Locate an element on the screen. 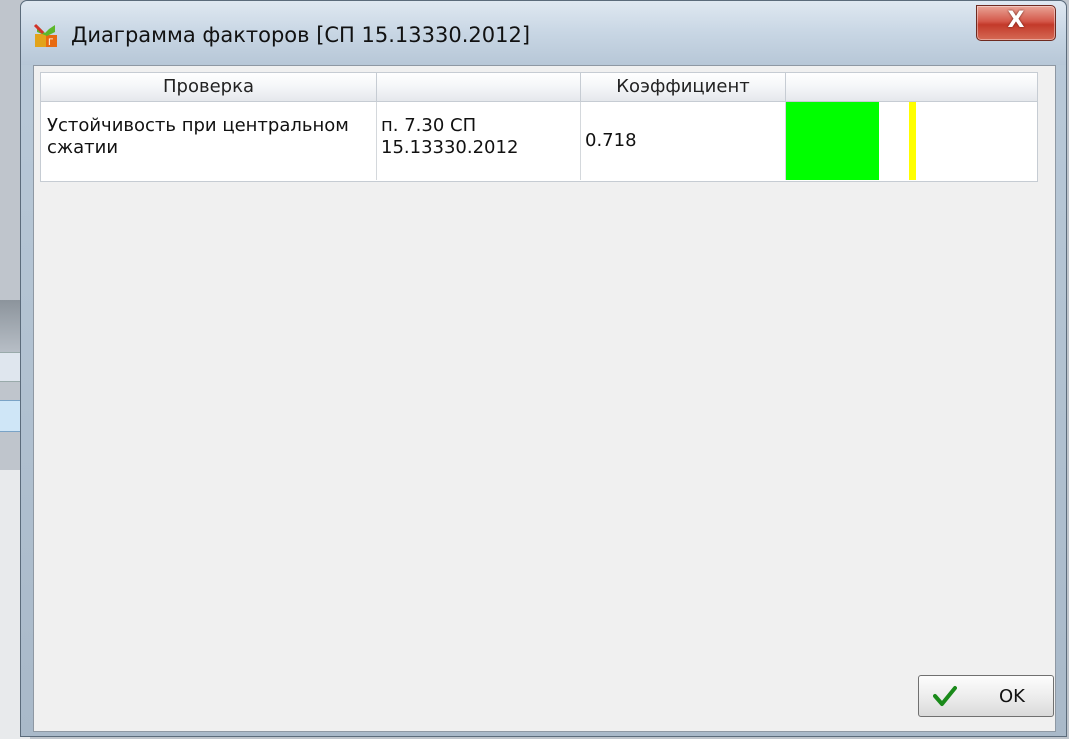  cell-reference: п. 7.30 СП 15.13330.2012 is located at coordinates (479, 141).